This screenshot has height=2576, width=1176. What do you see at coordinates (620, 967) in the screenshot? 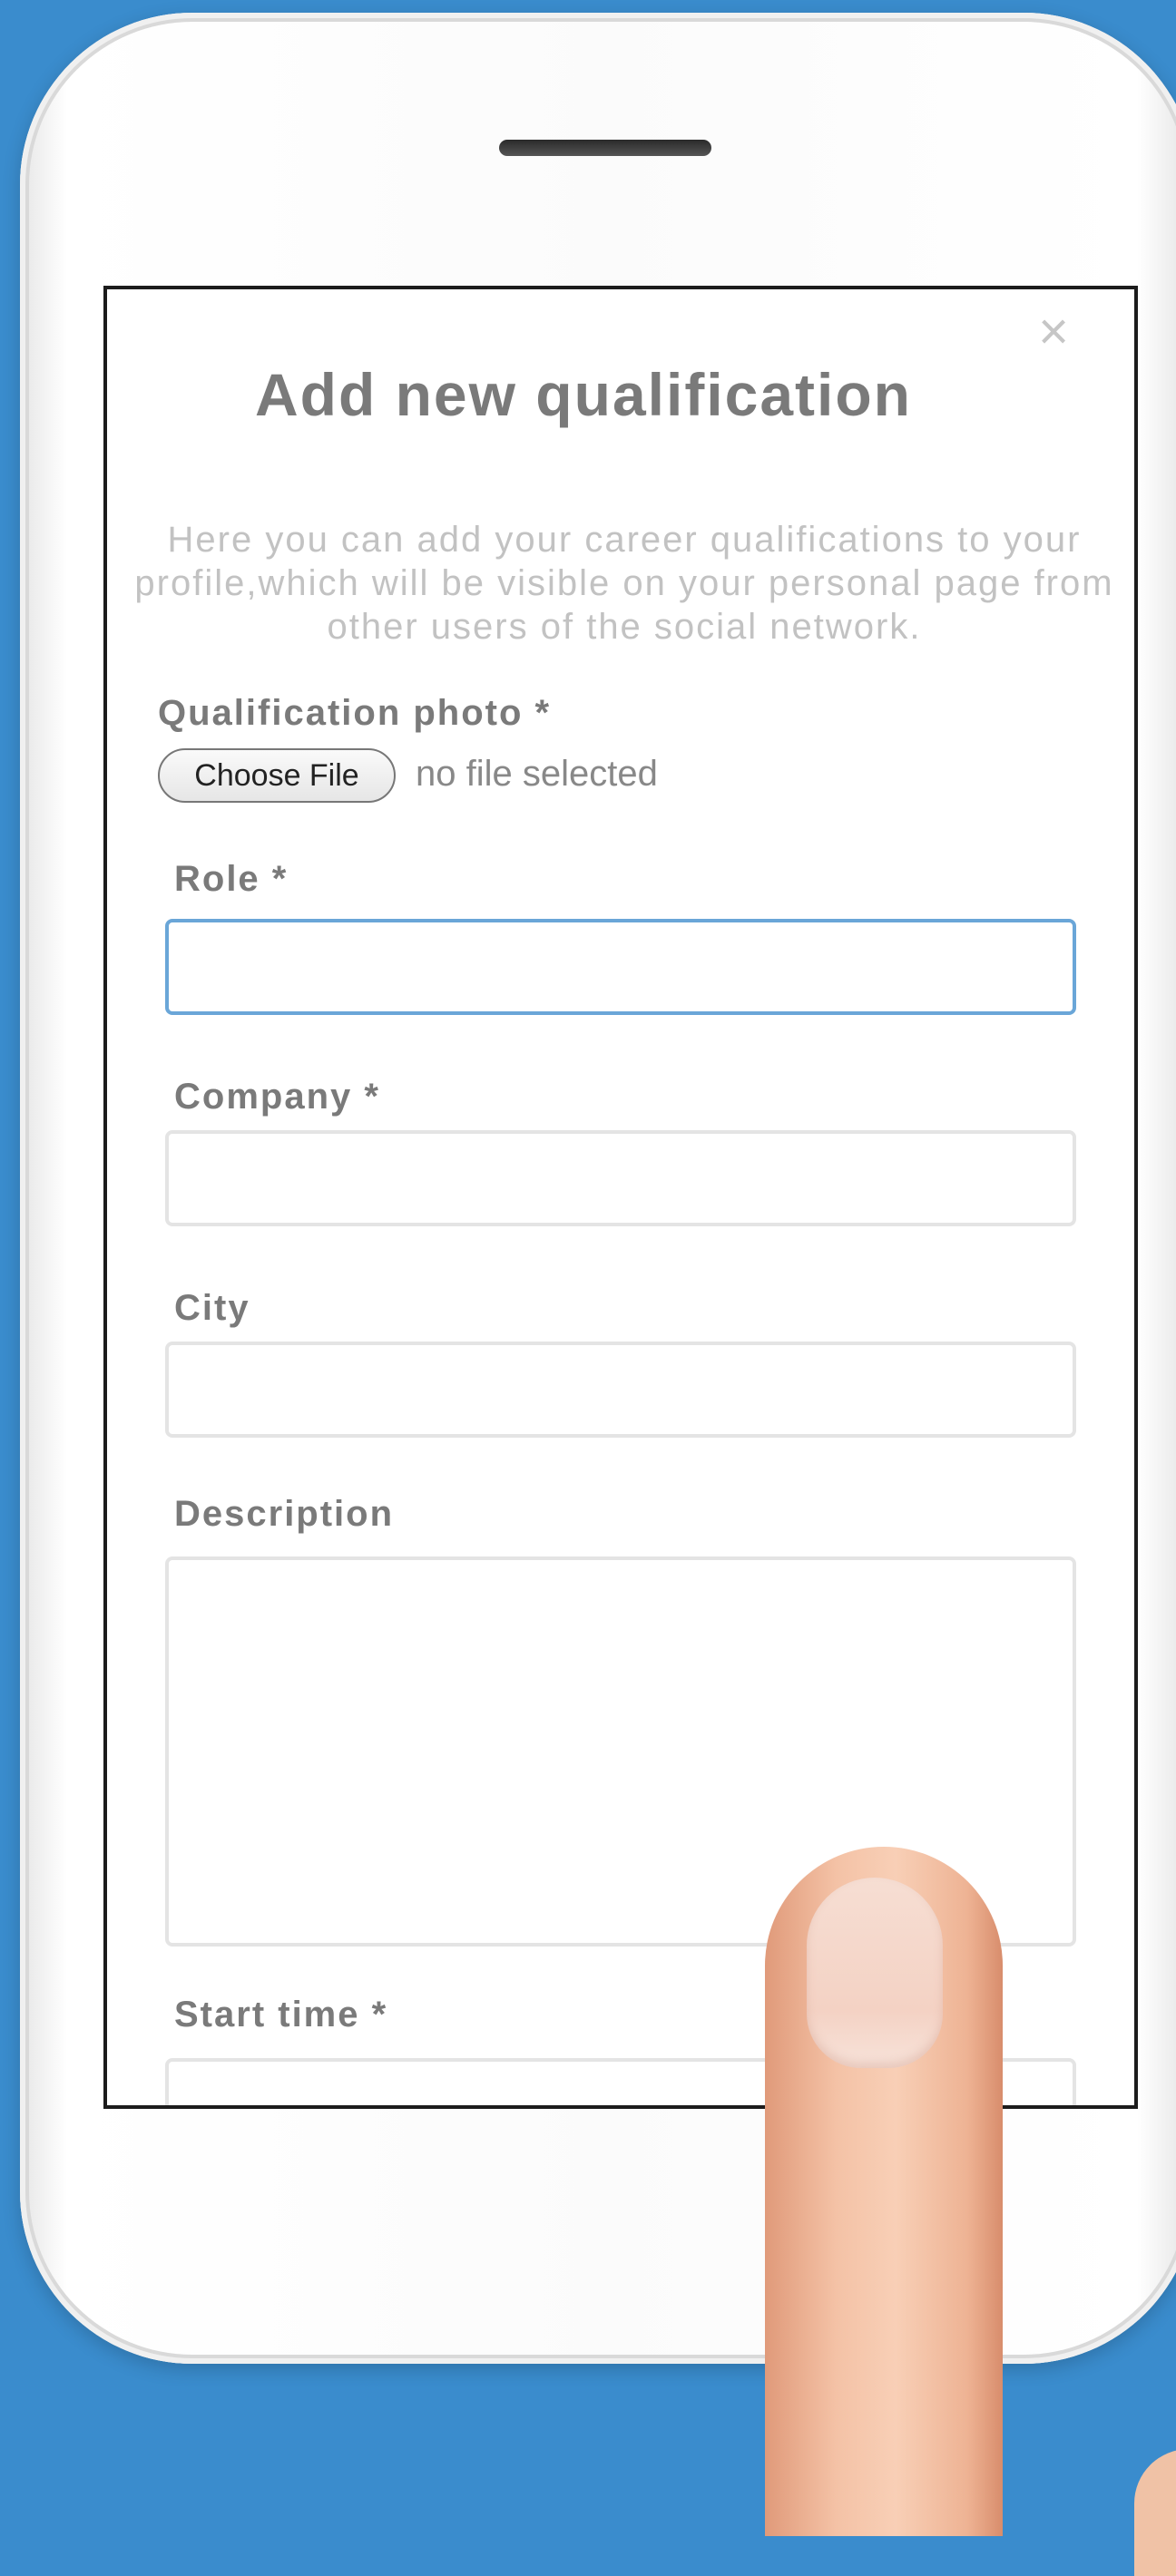
I see `role-input` at bounding box center [620, 967].